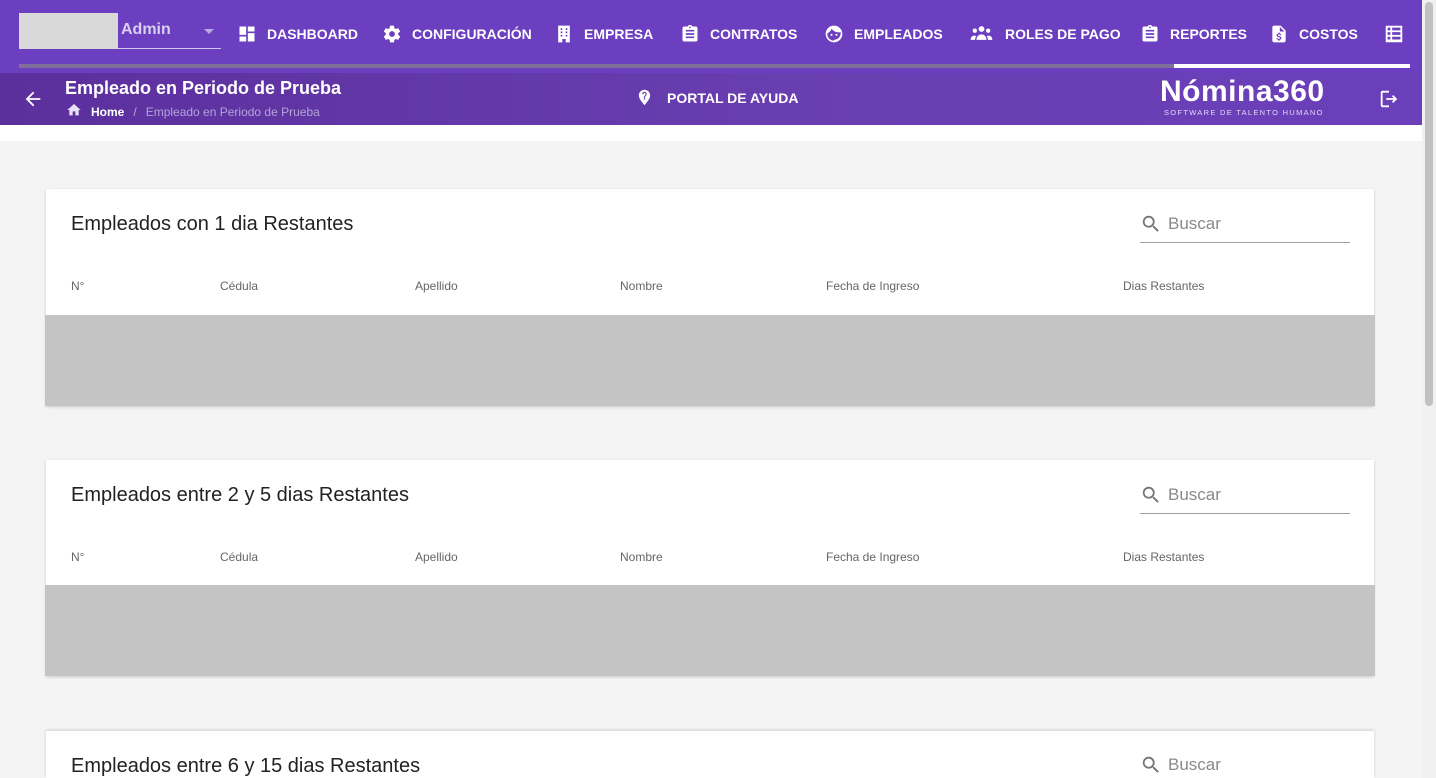  I want to click on nav-label: ROLES DE PAGO, so click(1063, 34).